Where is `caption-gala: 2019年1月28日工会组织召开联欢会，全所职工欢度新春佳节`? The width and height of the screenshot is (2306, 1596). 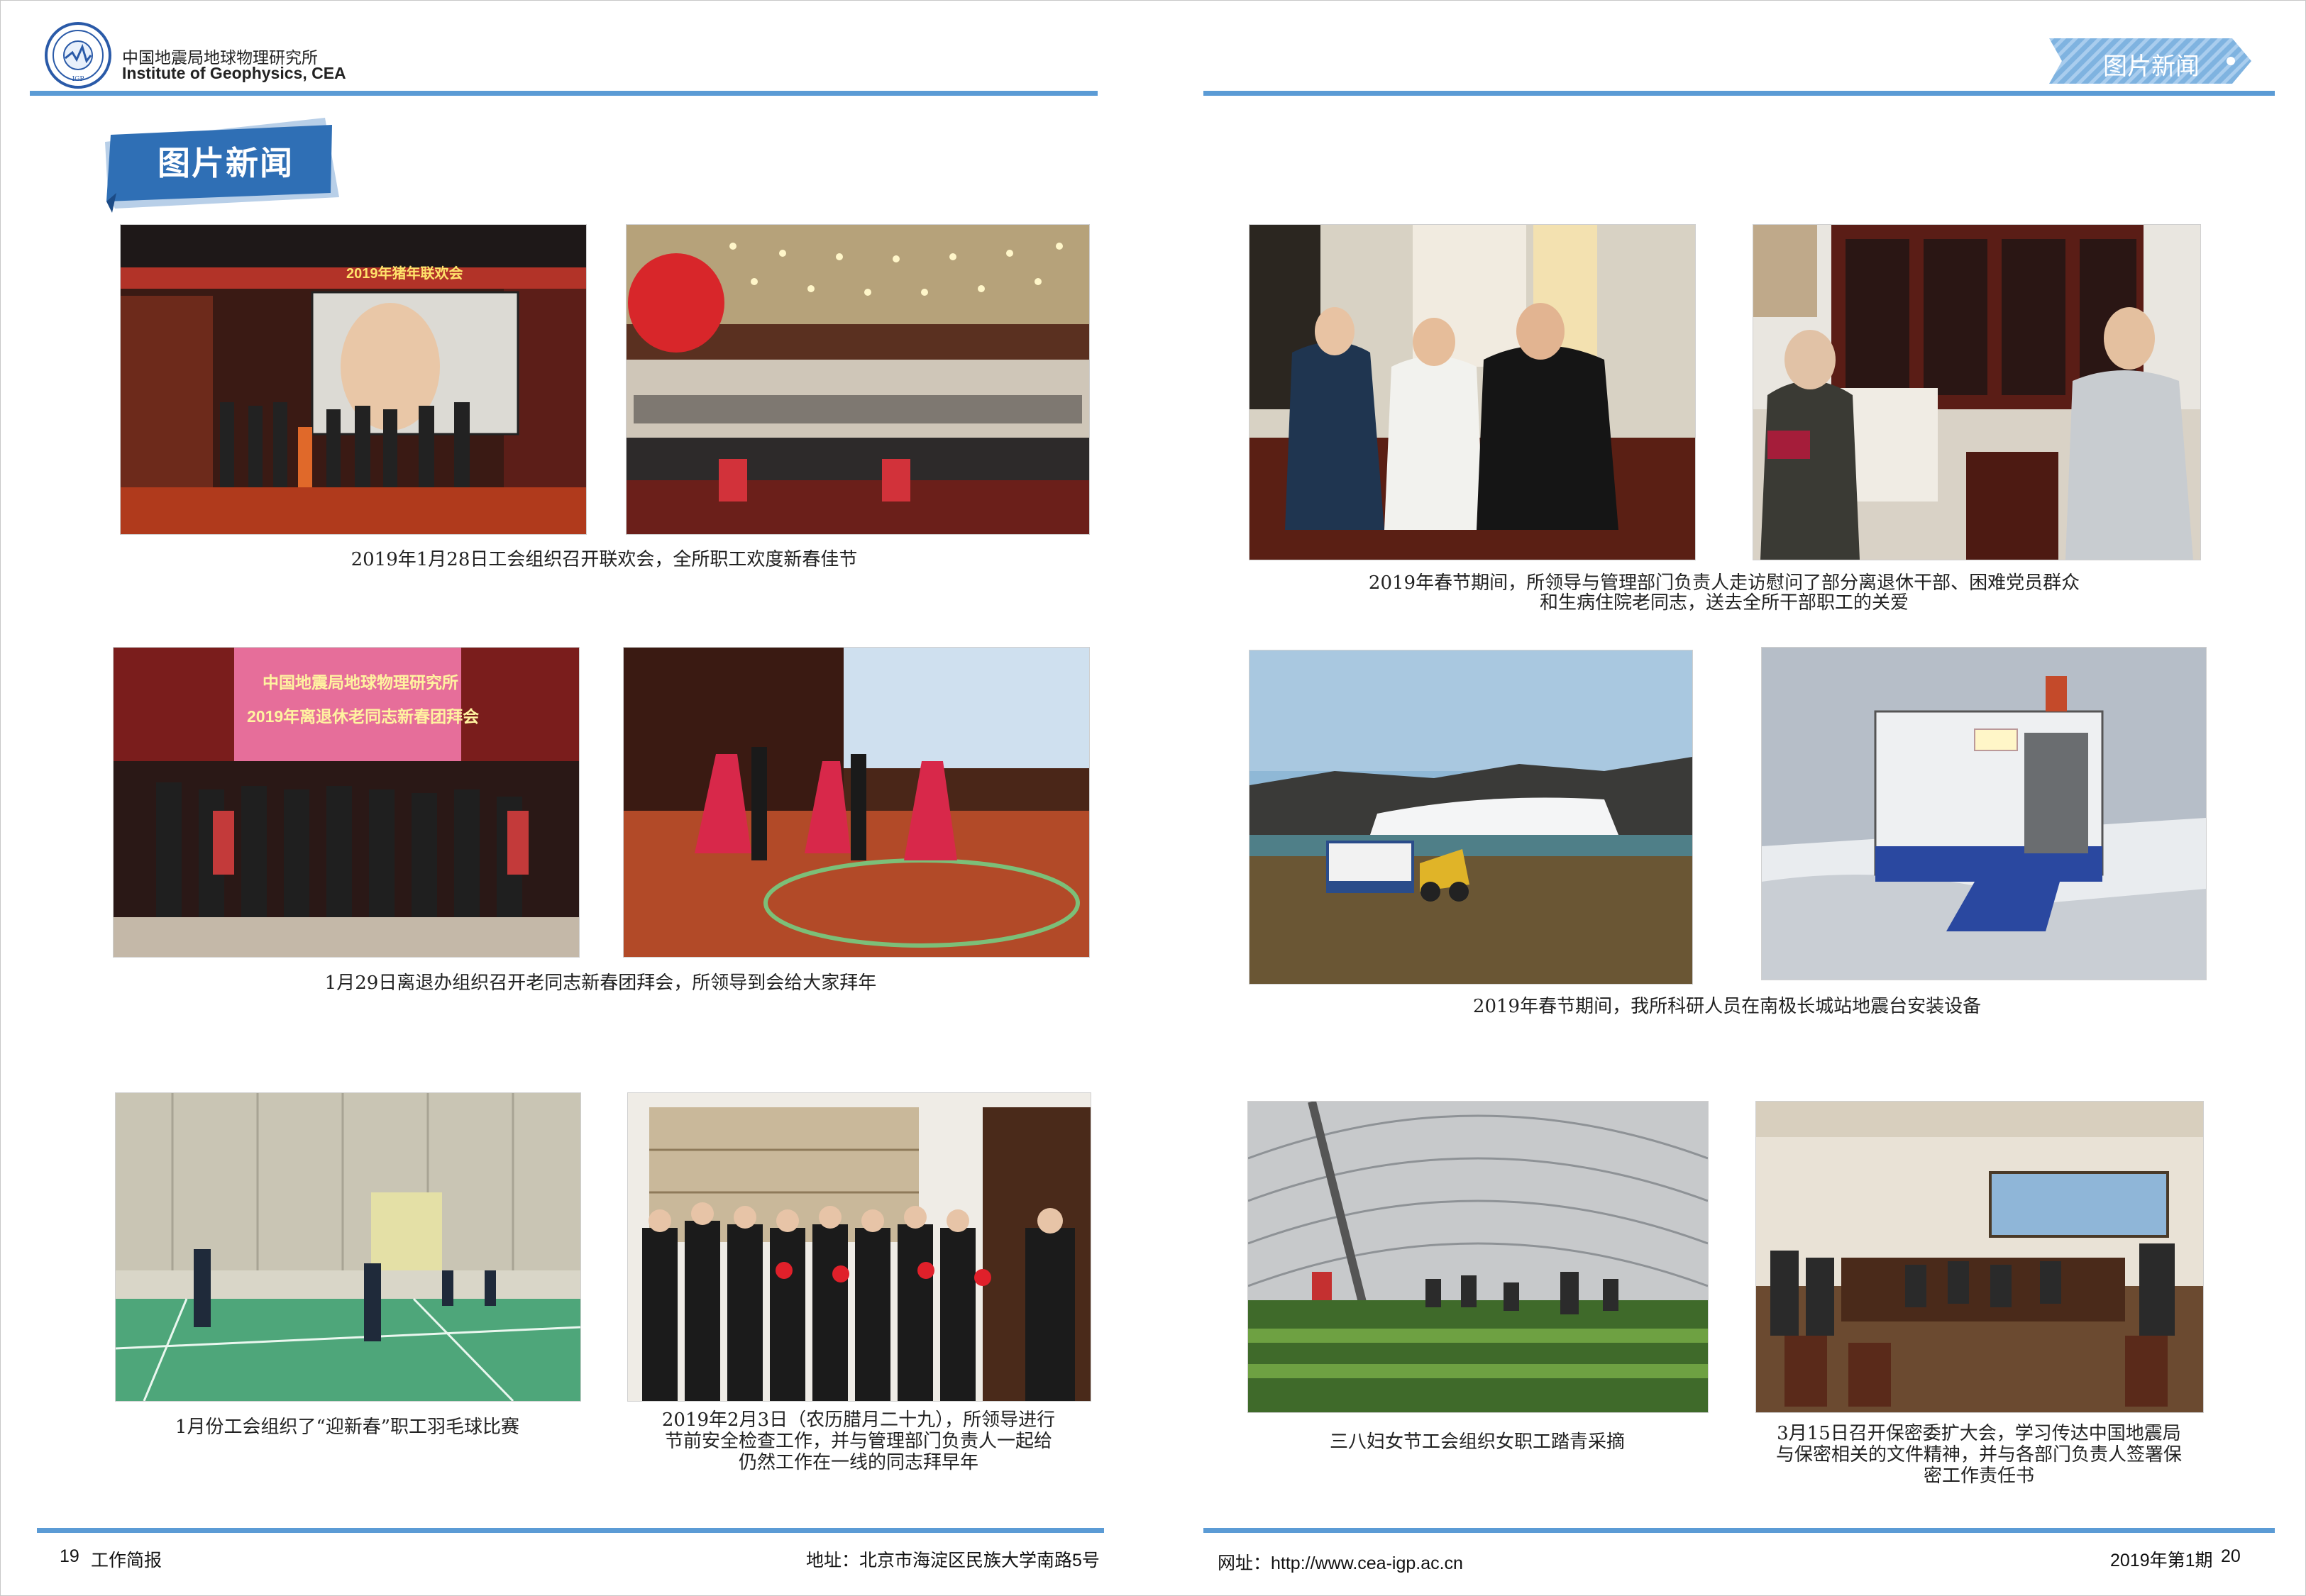 caption-gala: 2019年1月28日工会组织召开联欢会，全所职工欢度新春佳节 is located at coordinates (604, 559).